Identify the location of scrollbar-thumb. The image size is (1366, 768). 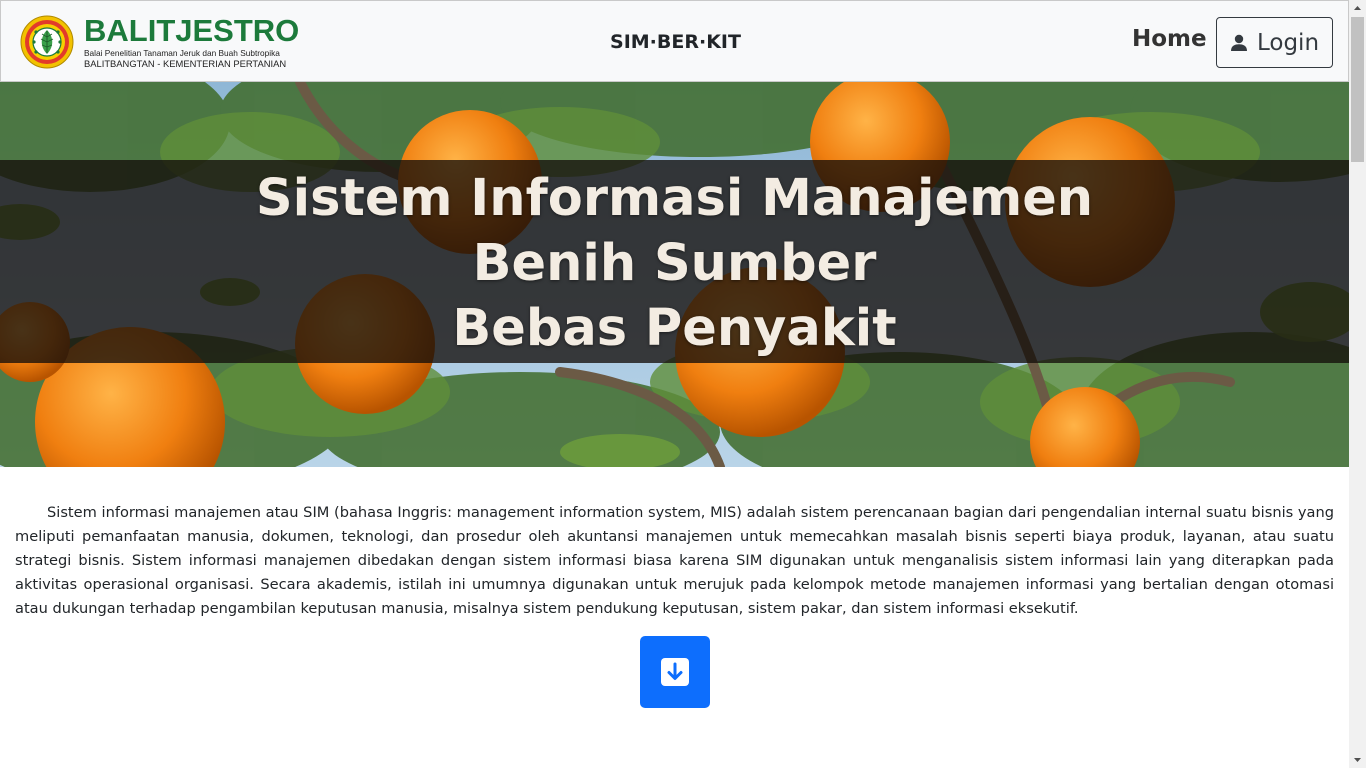
(1357, 89).